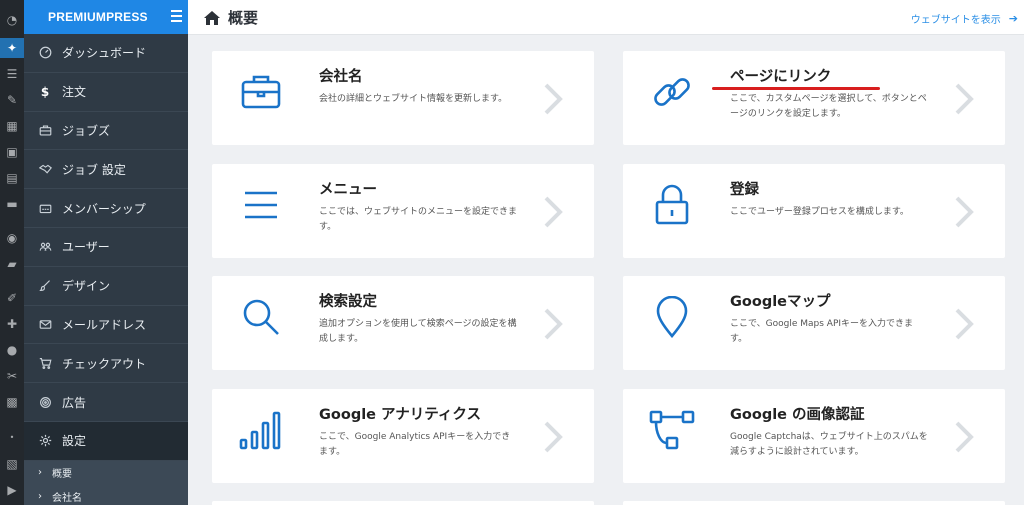 This screenshot has width=1024, height=505. I want to click on card-description: ここで、Google Maps APIキーを入力できます。, so click(822, 331).